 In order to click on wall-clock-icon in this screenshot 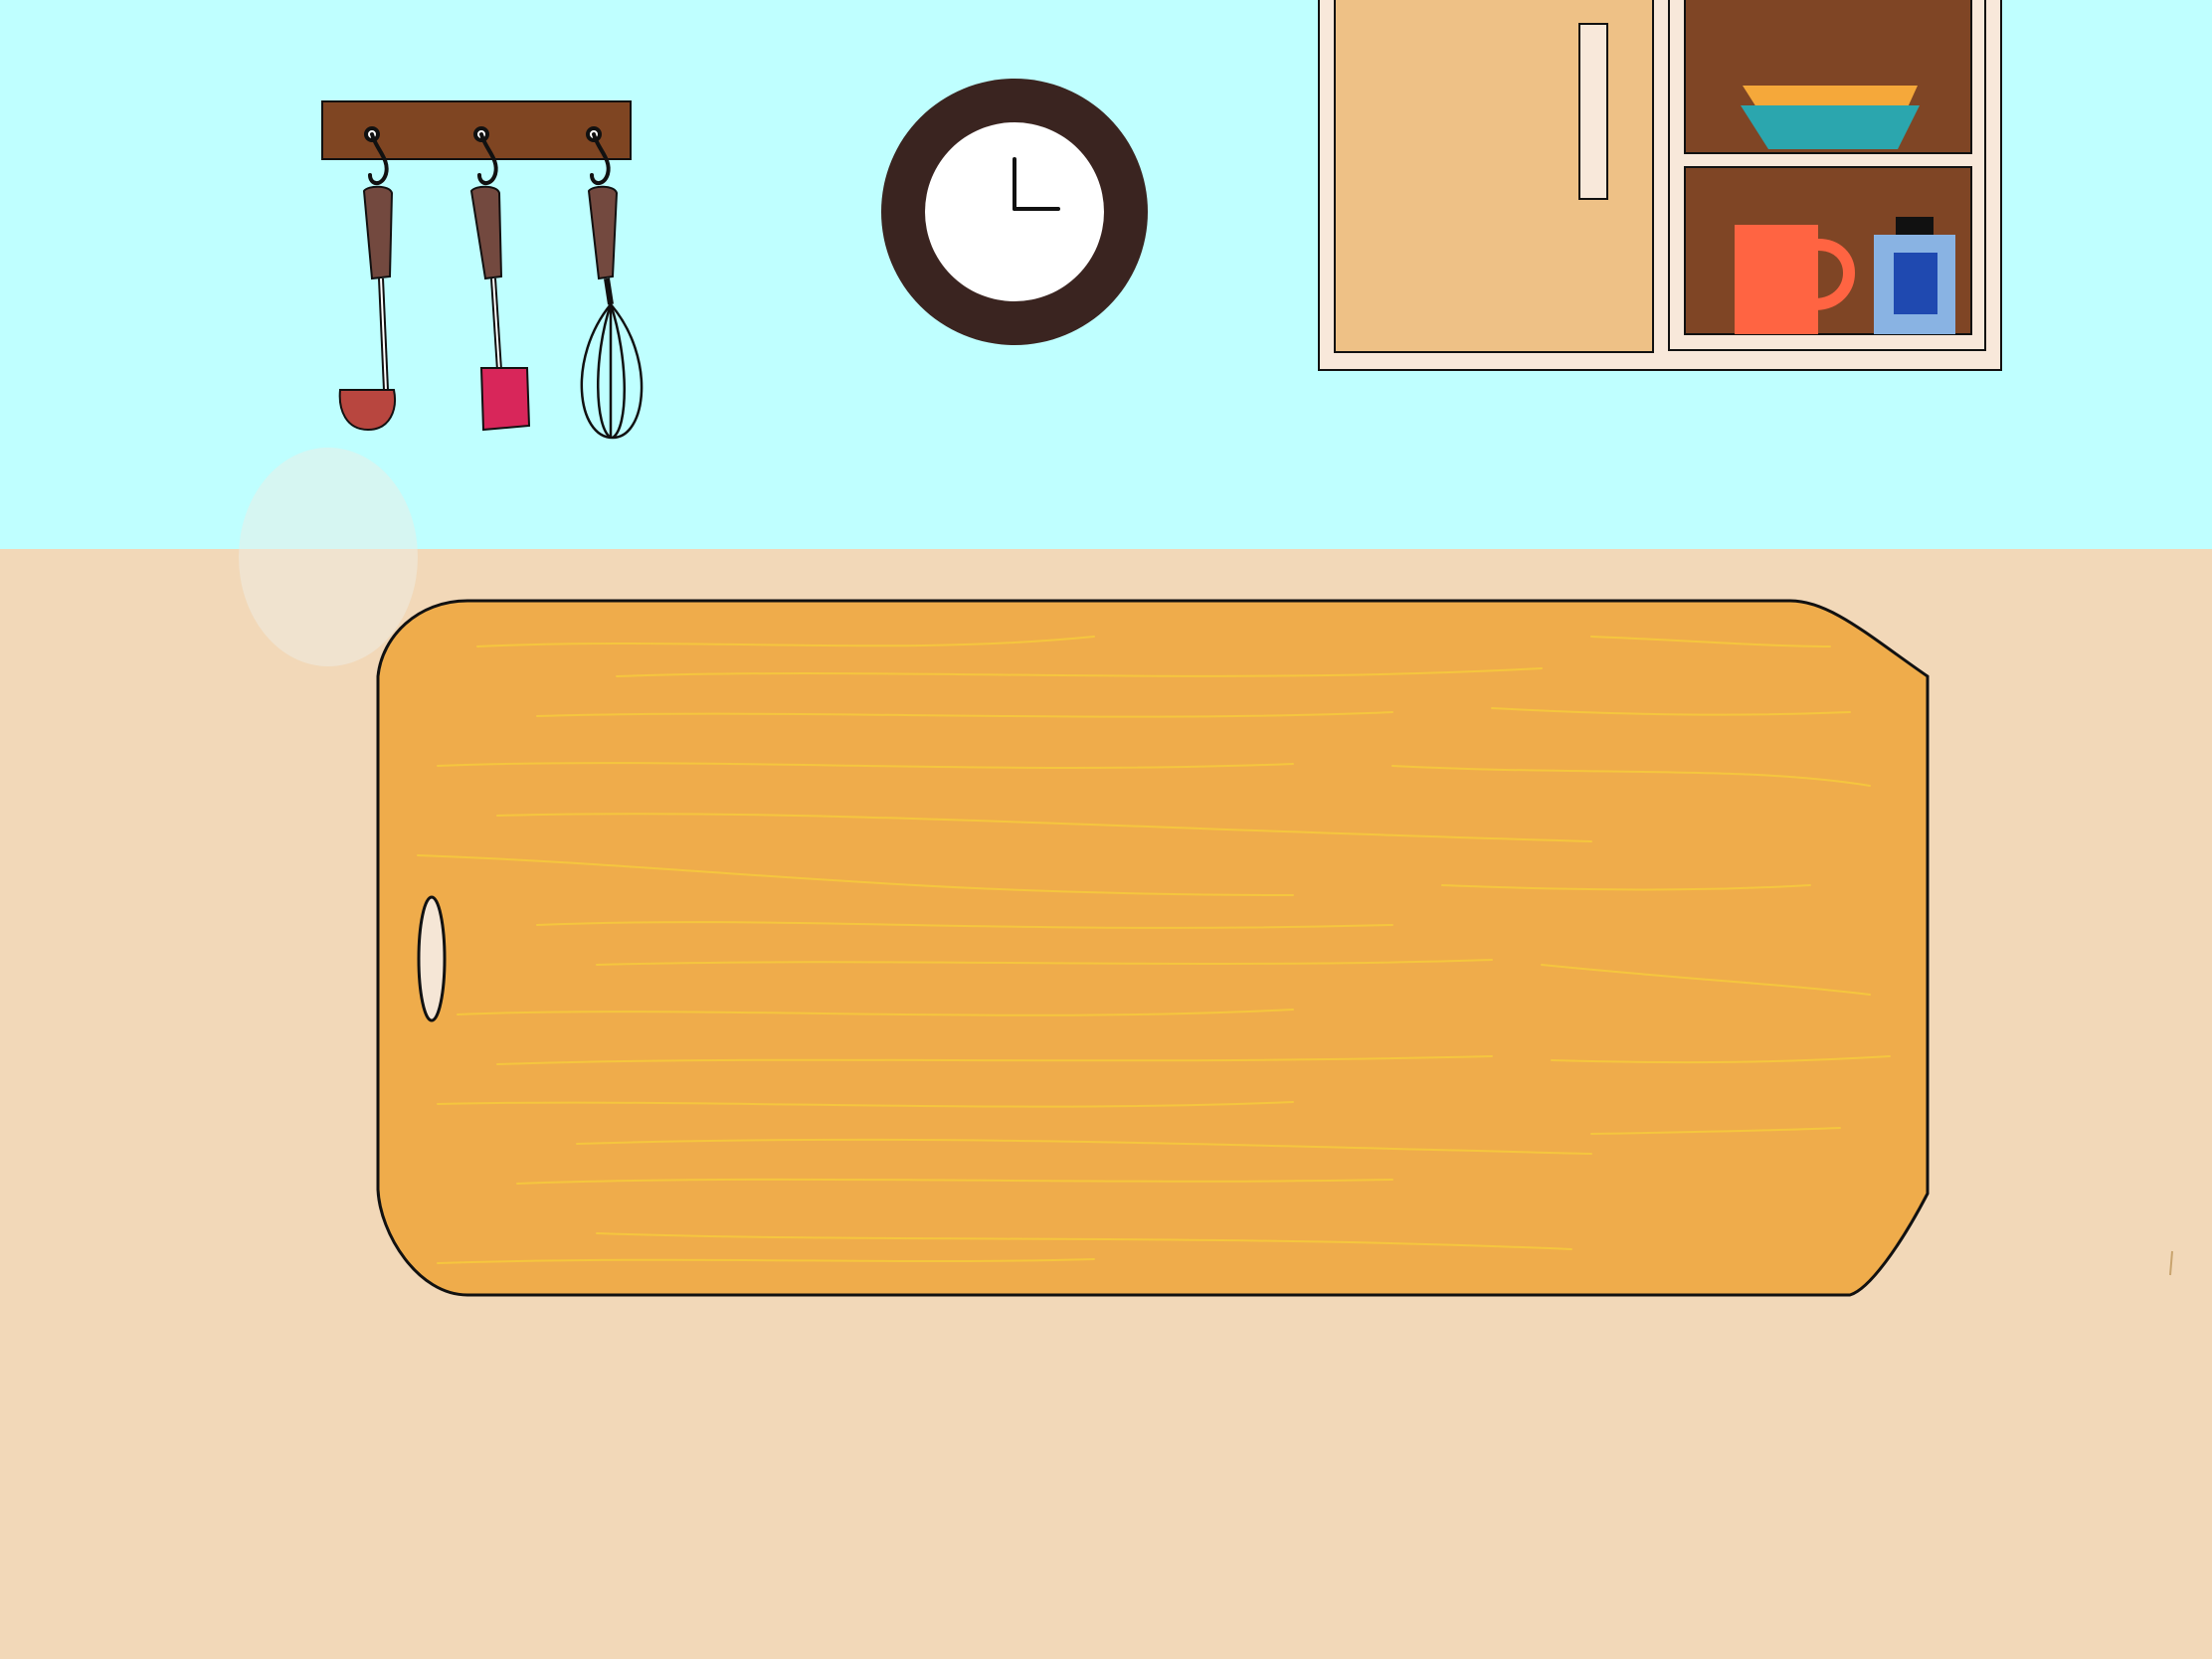, I will do `click(1014, 212)`.